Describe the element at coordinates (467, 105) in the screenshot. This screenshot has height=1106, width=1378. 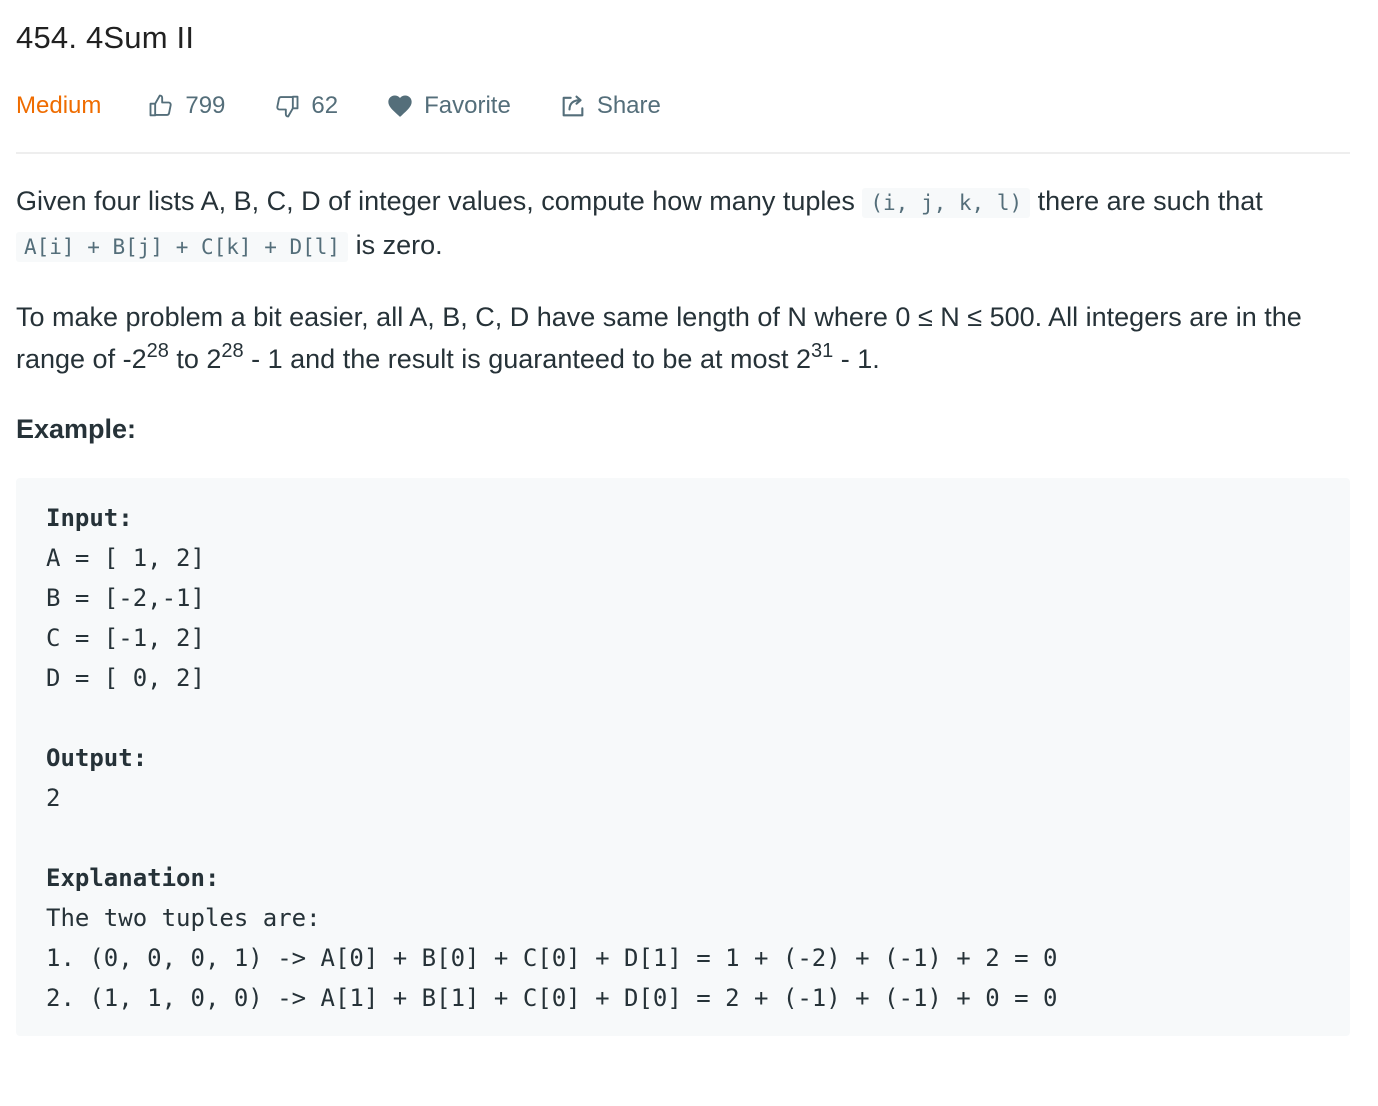
I see `favorite-label: Favorite` at that location.